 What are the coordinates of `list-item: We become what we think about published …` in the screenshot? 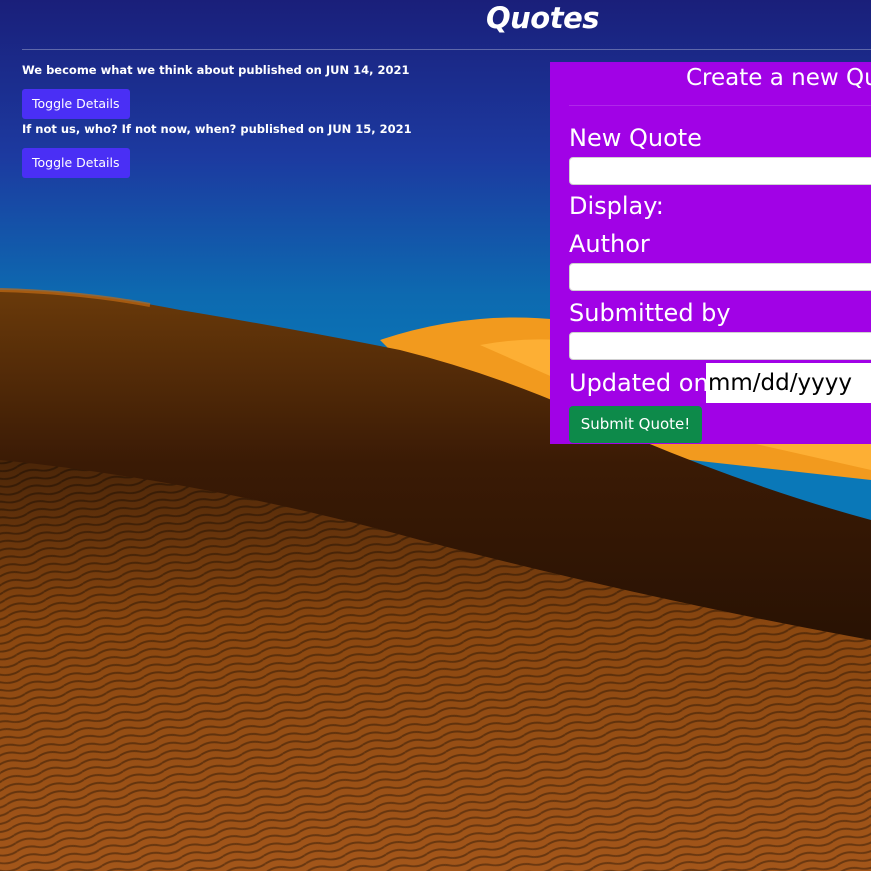 It's located at (282, 90).